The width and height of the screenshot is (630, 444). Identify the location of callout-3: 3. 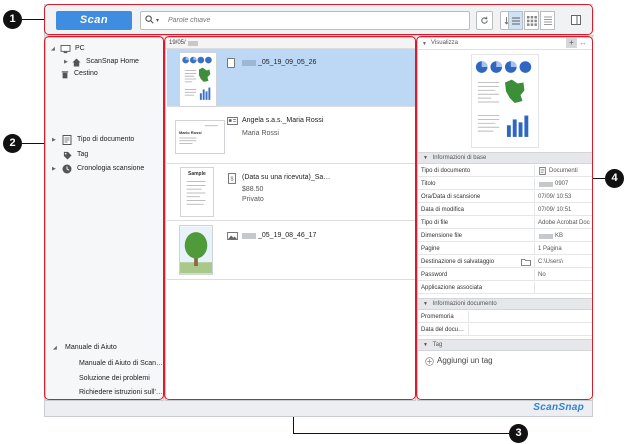
(518, 433).